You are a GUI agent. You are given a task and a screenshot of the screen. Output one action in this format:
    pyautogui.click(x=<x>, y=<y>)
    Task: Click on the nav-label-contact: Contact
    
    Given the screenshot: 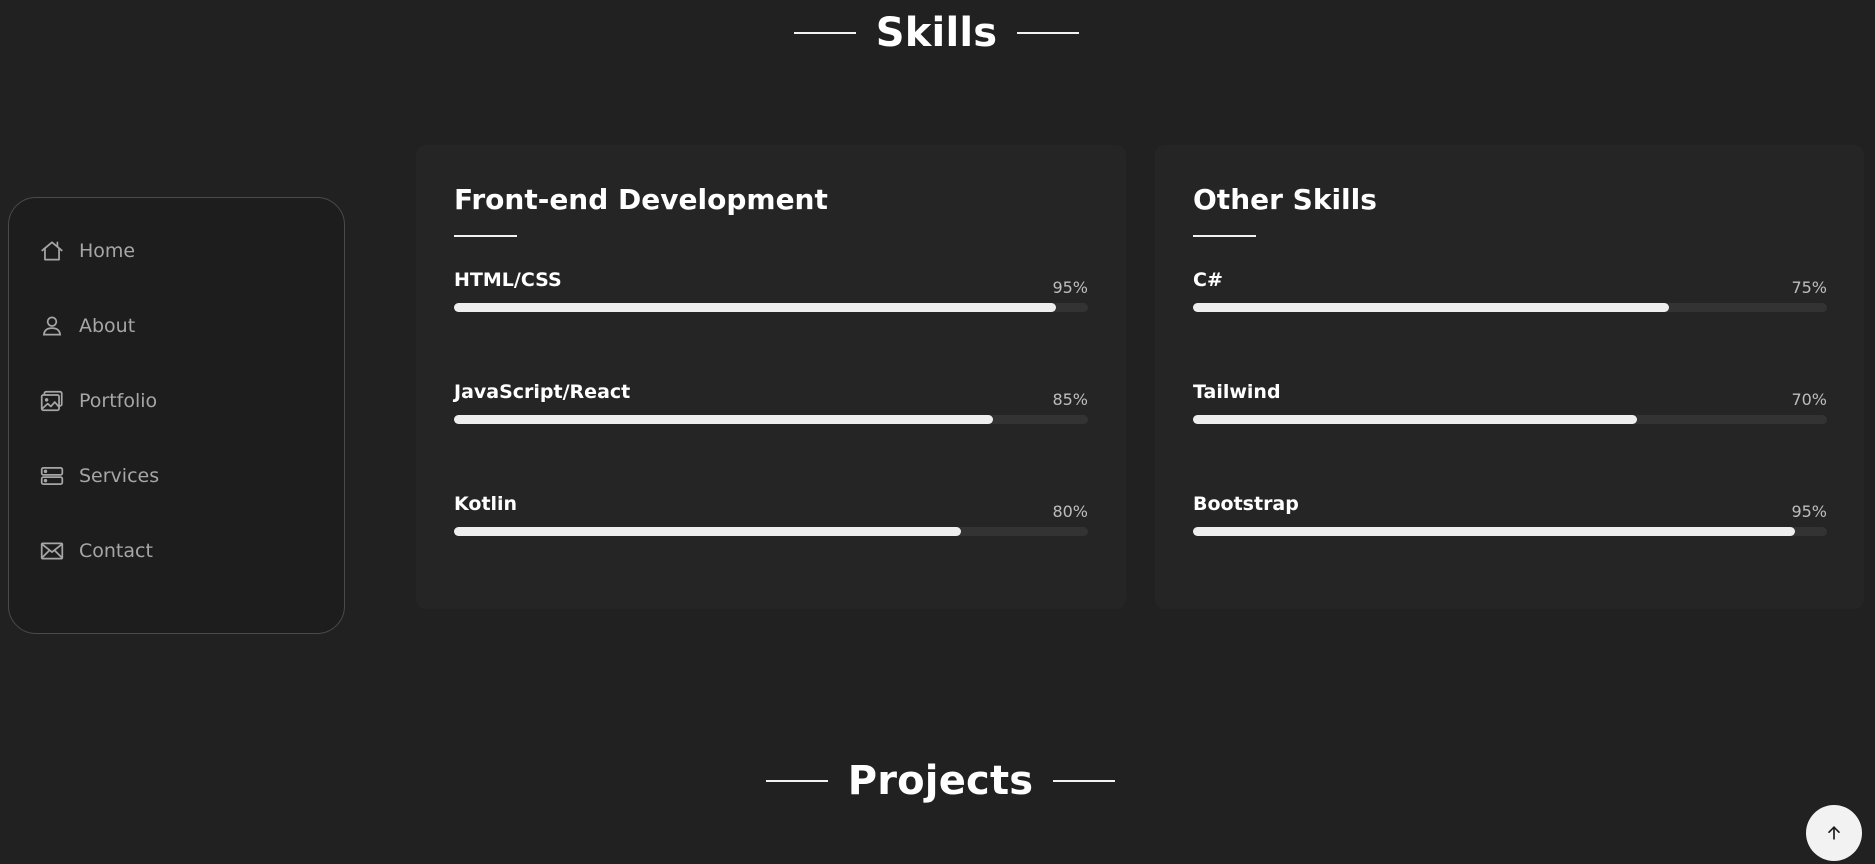 What is the action you would take?
    pyautogui.click(x=116, y=551)
    